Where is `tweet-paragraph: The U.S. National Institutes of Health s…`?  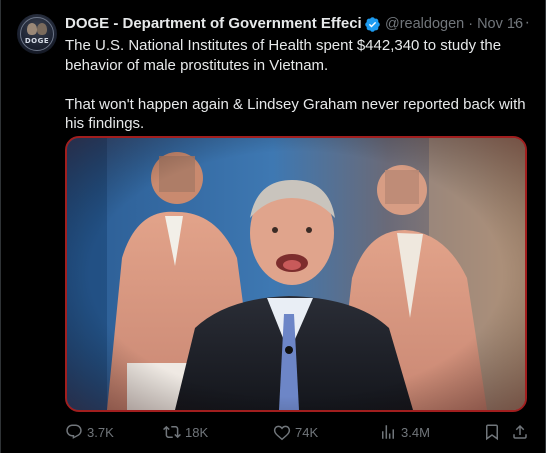
tweet-paragraph: The U.S. National Institutes of Health s… is located at coordinates (283, 55).